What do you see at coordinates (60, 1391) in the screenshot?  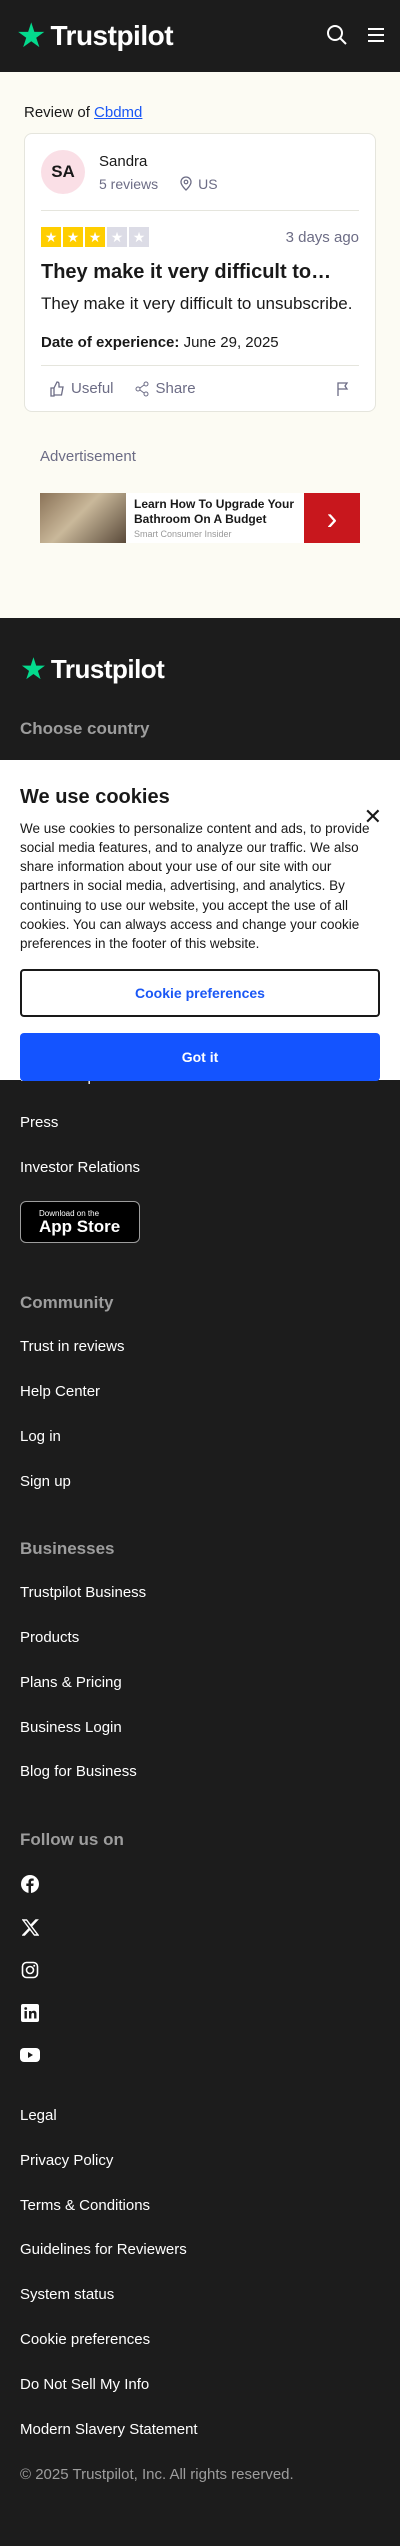 I see `footer-link: Help Center` at bounding box center [60, 1391].